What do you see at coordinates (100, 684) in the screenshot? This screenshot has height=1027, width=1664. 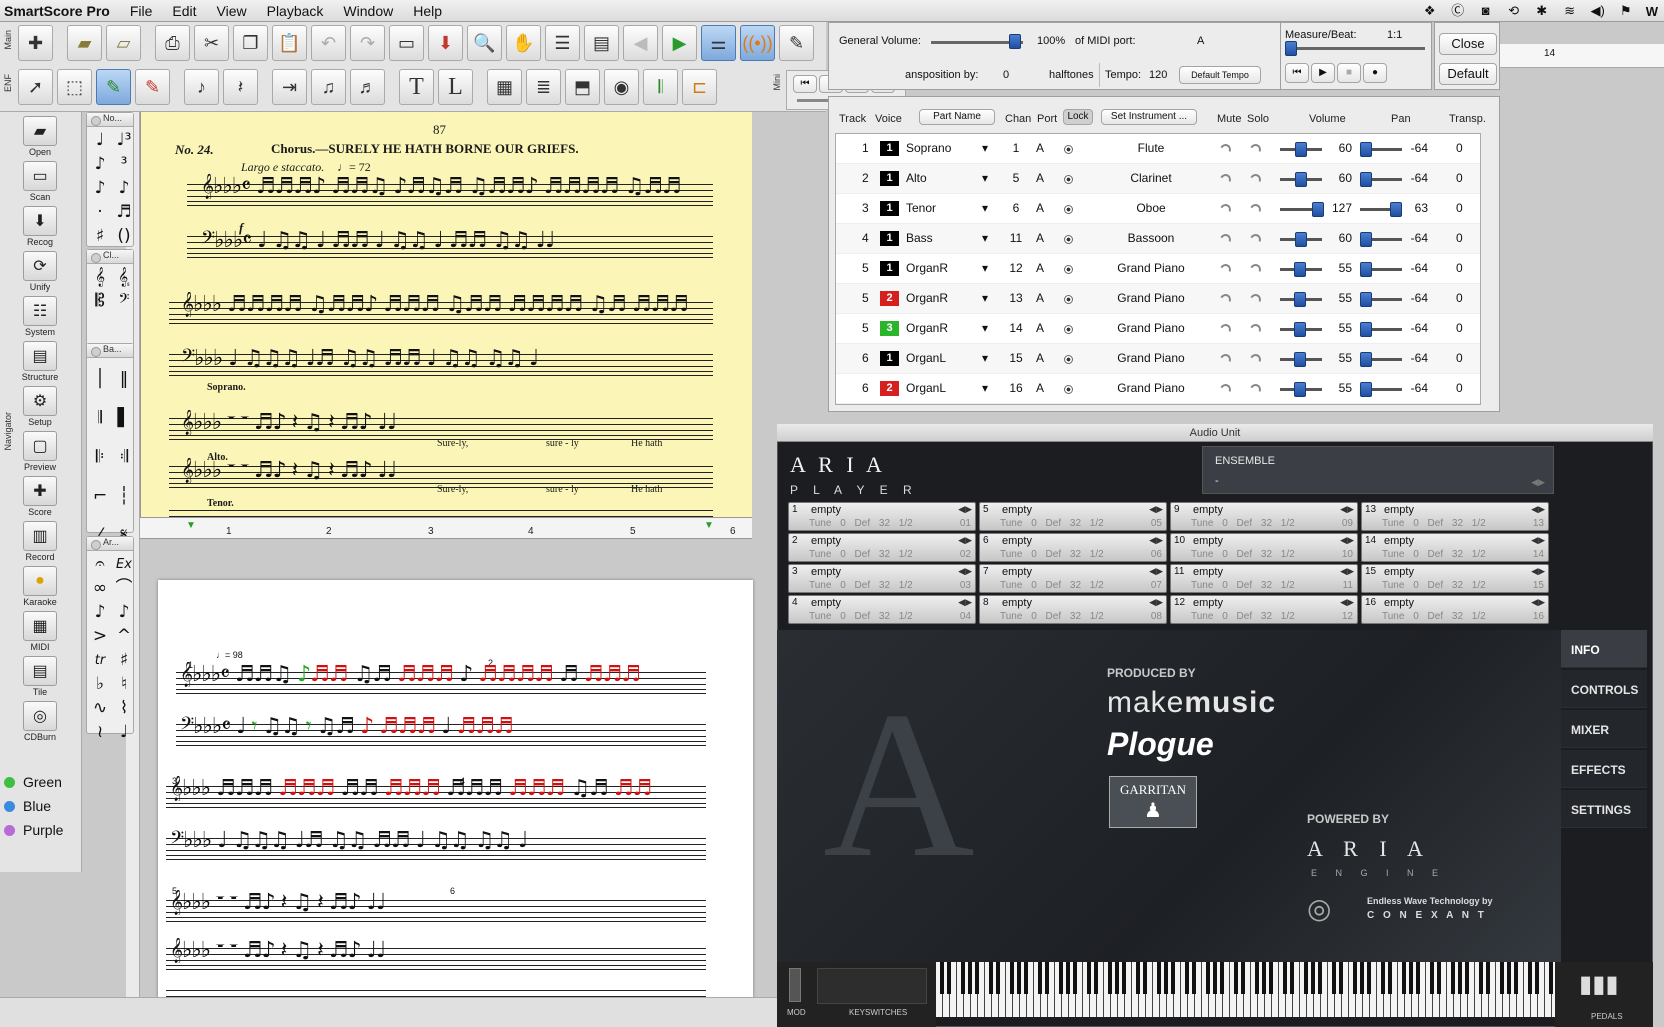 I see `flat-acc-icon: ♭` at bounding box center [100, 684].